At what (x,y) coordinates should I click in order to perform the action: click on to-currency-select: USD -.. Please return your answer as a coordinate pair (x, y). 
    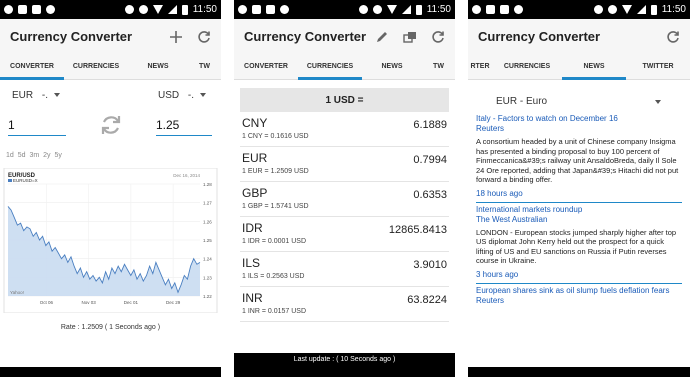
    Looking at the image, I should click on (182, 95).